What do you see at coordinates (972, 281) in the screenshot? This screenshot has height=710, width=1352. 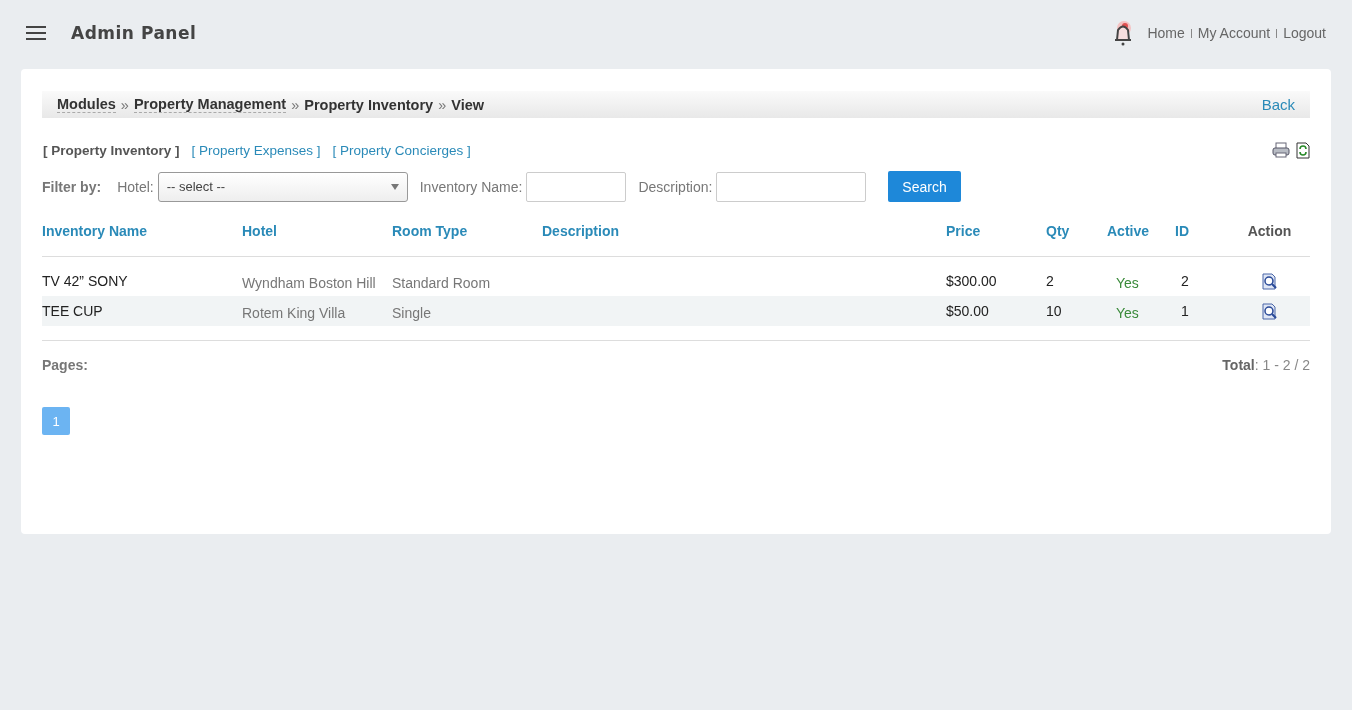 I see `table-cell-text: $300.00` at bounding box center [972, 281].